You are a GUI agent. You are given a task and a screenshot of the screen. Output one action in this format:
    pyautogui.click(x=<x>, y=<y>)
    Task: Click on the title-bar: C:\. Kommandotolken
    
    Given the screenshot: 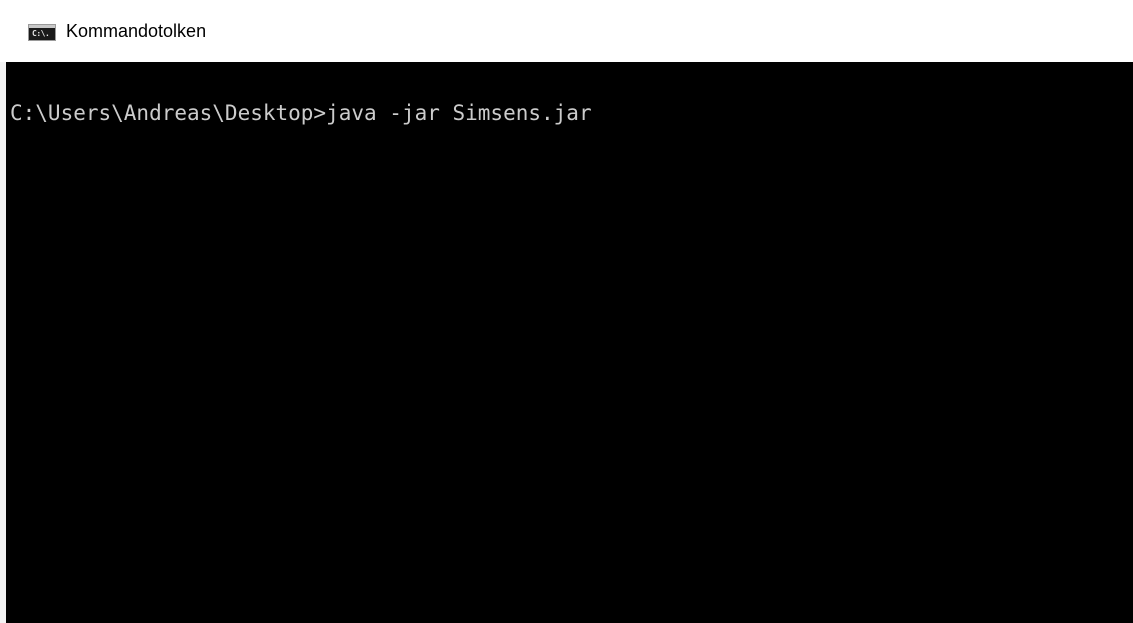 What is the action you would take?
    pyautogui.click(x=566, y=31)
    